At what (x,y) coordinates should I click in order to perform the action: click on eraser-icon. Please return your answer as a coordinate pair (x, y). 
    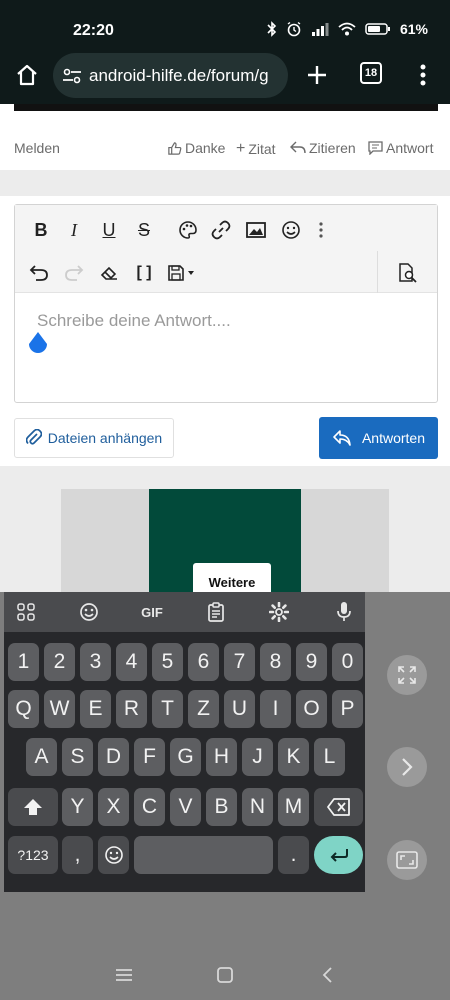
    Looking at the image, I should click on (109, 273).